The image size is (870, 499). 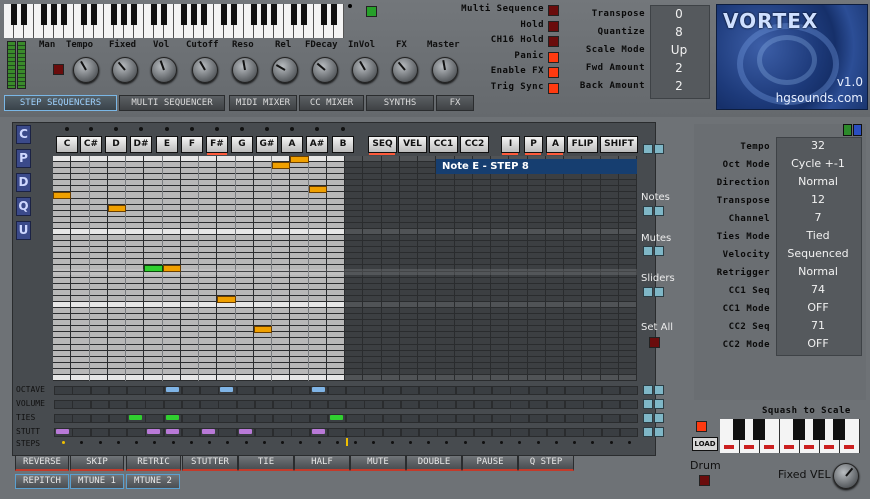 What do you see at coordinates (343, 144) in the screenshot?
I see `note-button-b: B` at bounding box center [343, 144].